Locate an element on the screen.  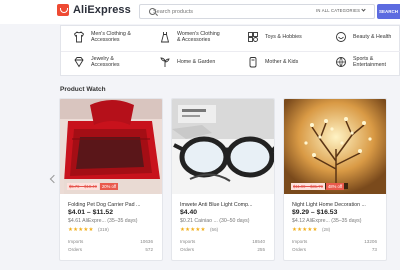
category-label: Men's Clothing & is located at coordinates (111, 34).